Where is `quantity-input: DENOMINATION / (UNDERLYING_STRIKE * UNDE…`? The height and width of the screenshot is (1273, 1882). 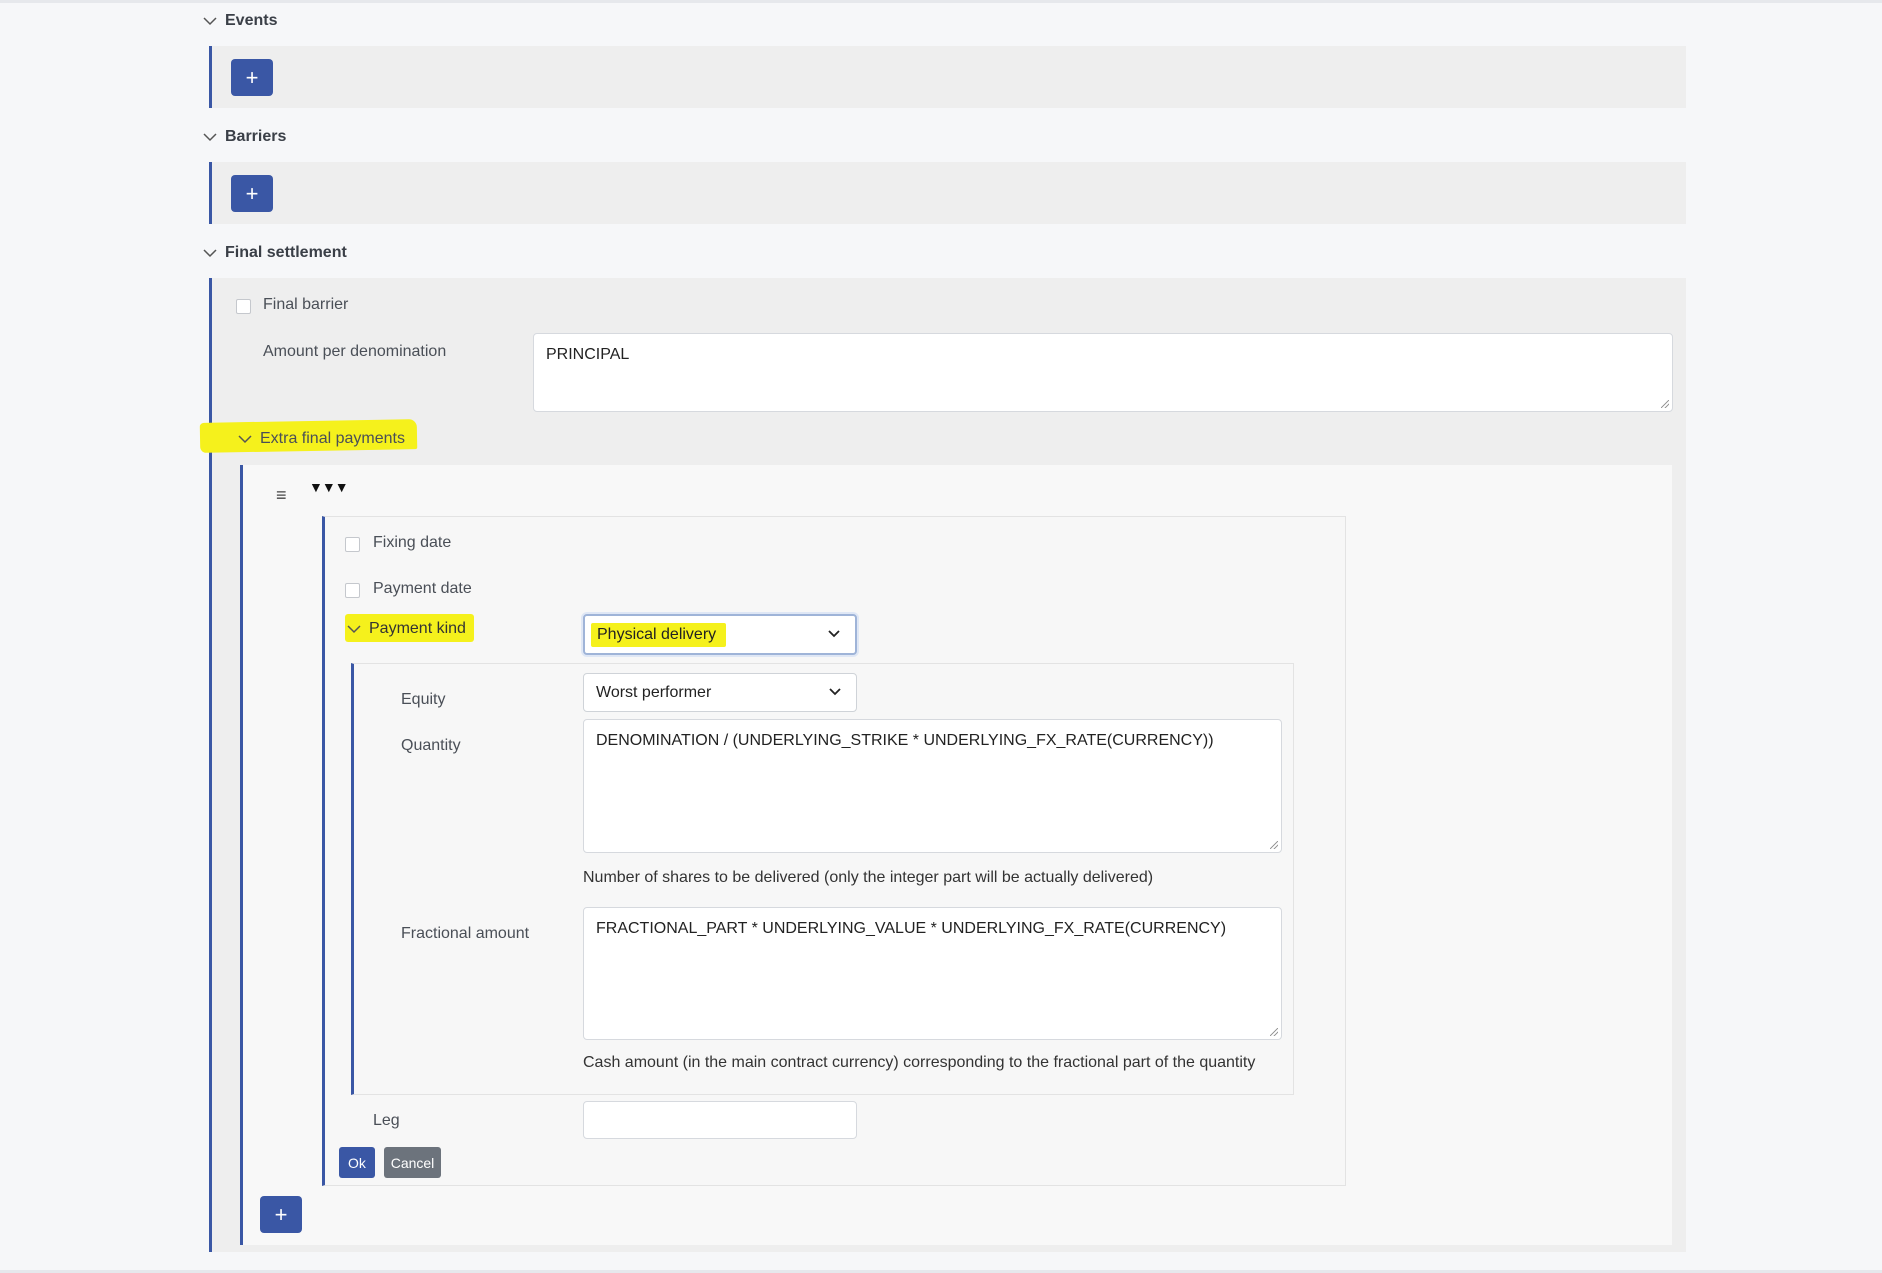
quantity-input: DENOMINATION / (UNDERLYING_STRIKE * UNDE… is located at coordinates (932, 786).